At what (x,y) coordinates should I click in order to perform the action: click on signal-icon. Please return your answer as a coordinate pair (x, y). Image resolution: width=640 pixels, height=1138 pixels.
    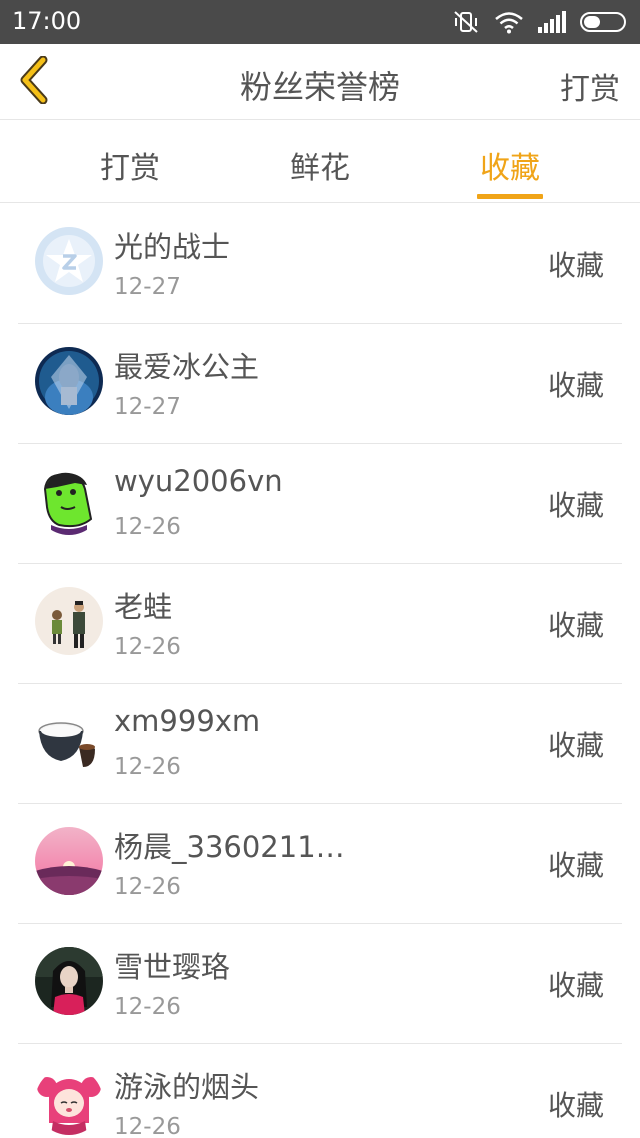
    Looking at the image, I should click on (552, 22).